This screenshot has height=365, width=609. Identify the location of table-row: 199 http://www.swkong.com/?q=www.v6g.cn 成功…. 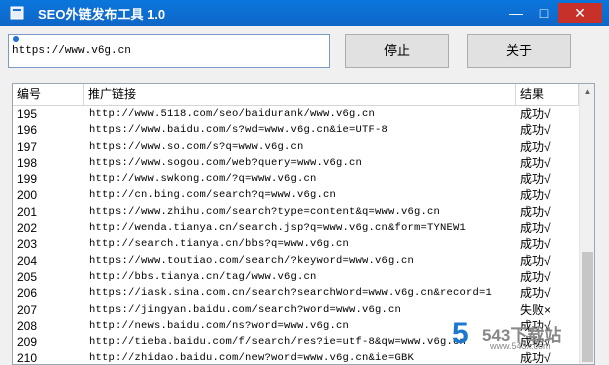
(296, 179).